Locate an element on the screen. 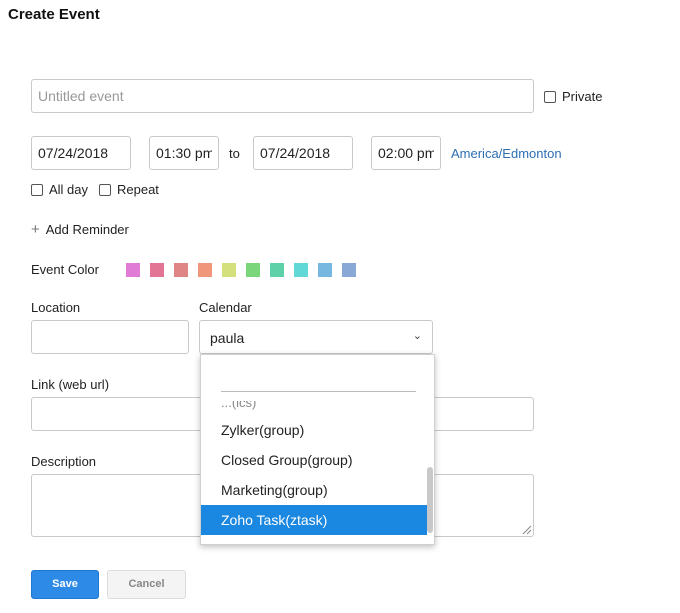 This screenshot has width=680, height=613. calendar-search-input is located at coordinates (318, 384).